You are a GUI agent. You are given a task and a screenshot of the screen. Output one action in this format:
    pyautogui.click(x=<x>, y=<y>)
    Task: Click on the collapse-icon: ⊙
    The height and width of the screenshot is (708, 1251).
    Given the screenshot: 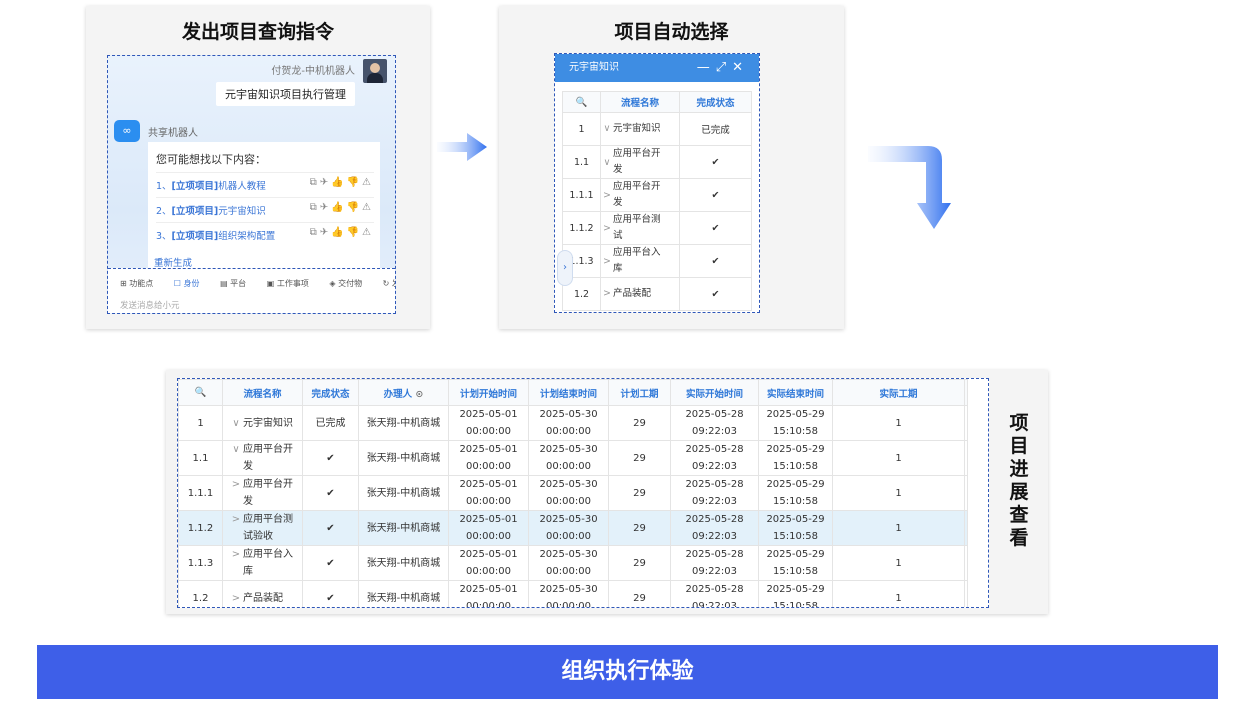 What is the action you would take?
    pyautogui.click(x=419, y=394)
    